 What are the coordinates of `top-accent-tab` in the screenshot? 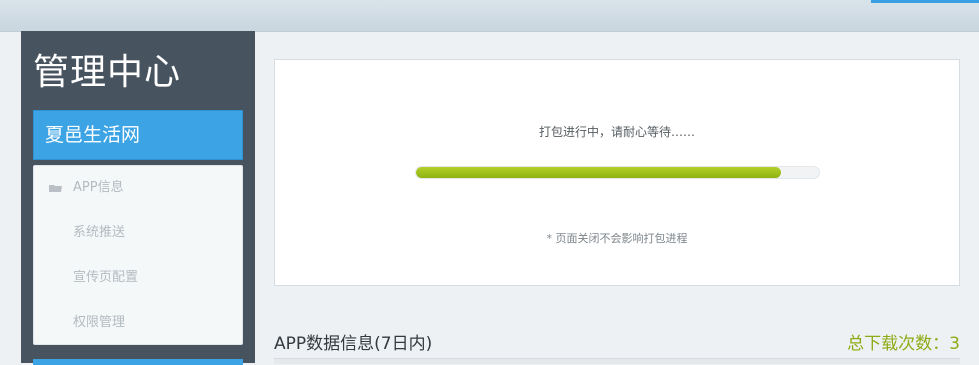 It's located at (925, 1).